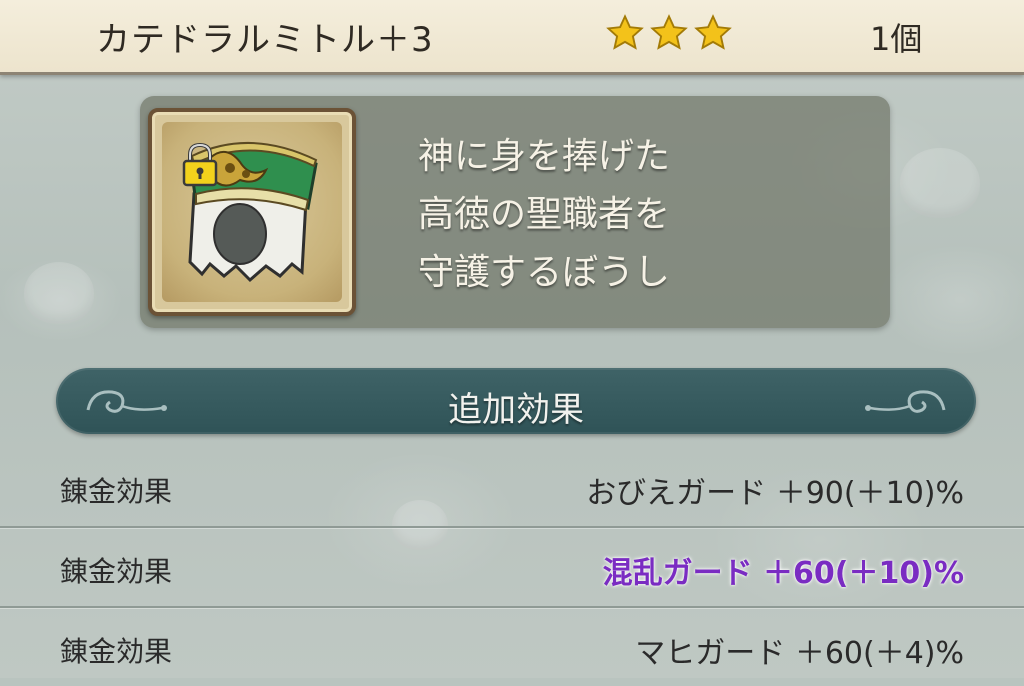 The width and height of the screenshot is (1024, 686). I want to click on rarity-stars, so click(669, 33).